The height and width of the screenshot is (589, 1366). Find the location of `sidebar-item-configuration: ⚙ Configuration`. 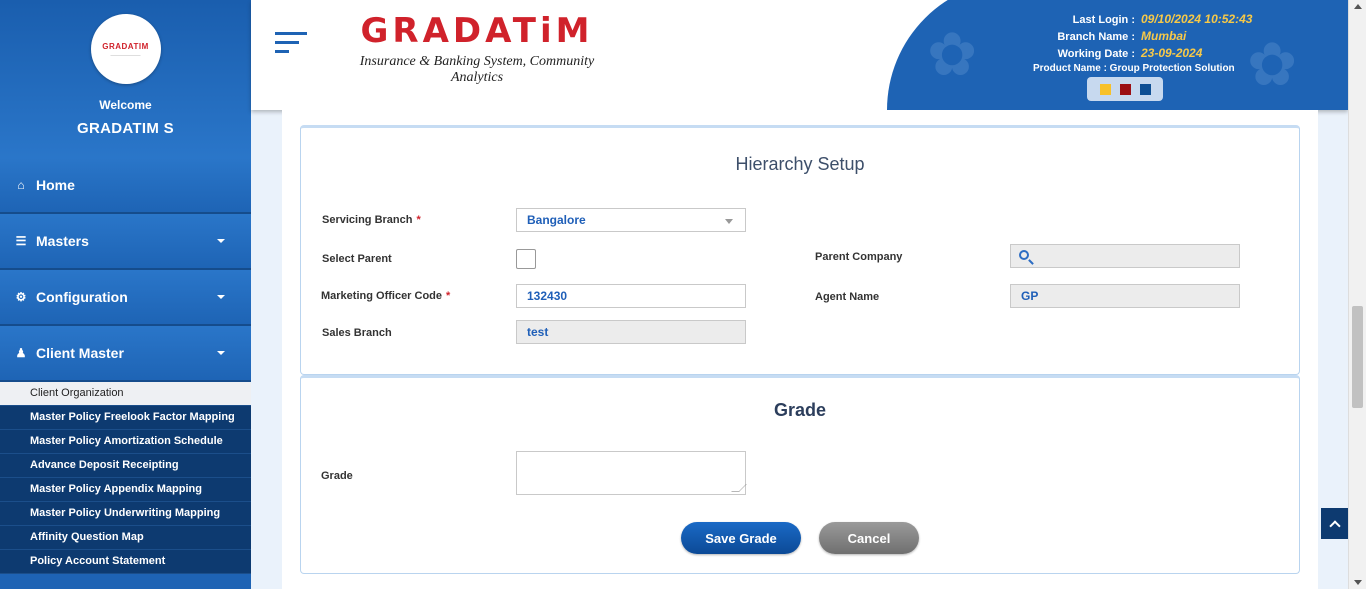

sidebar-item-configuration: ⚙ Configuration is located at coordinates (125, 298).